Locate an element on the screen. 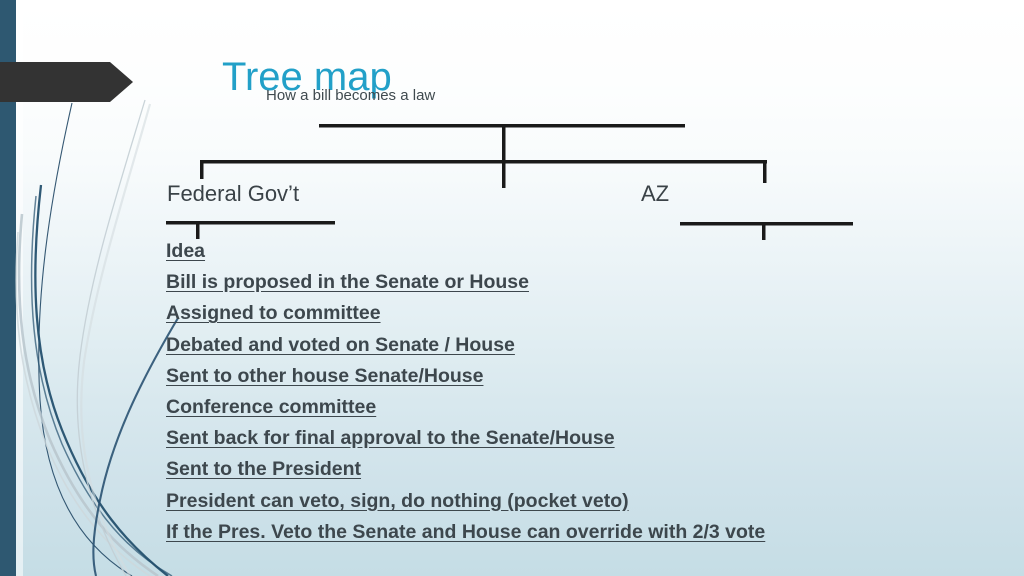  tree-line-branch-horizontal is located at coordinates (483, 162).